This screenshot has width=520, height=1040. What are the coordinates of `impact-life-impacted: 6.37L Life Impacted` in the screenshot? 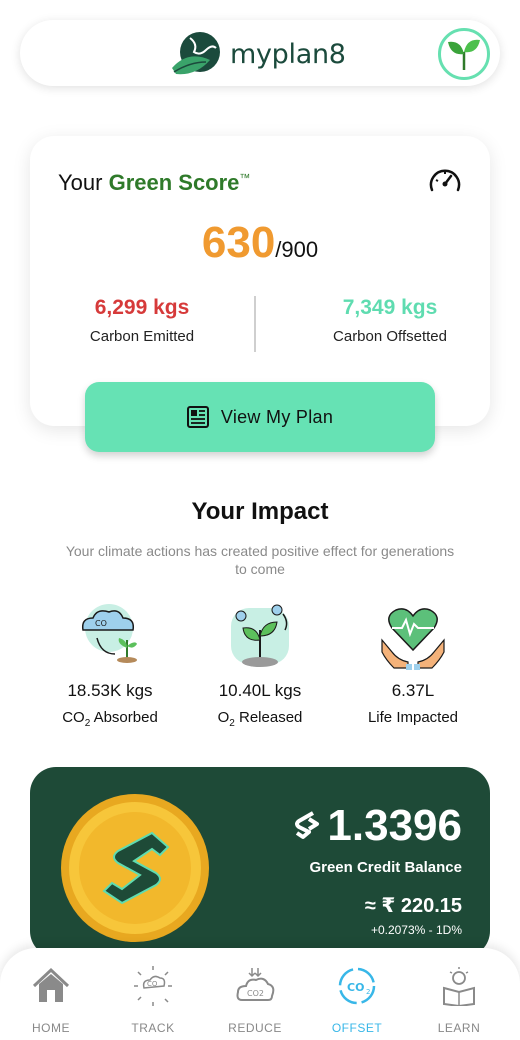 It's located at (413, 664).